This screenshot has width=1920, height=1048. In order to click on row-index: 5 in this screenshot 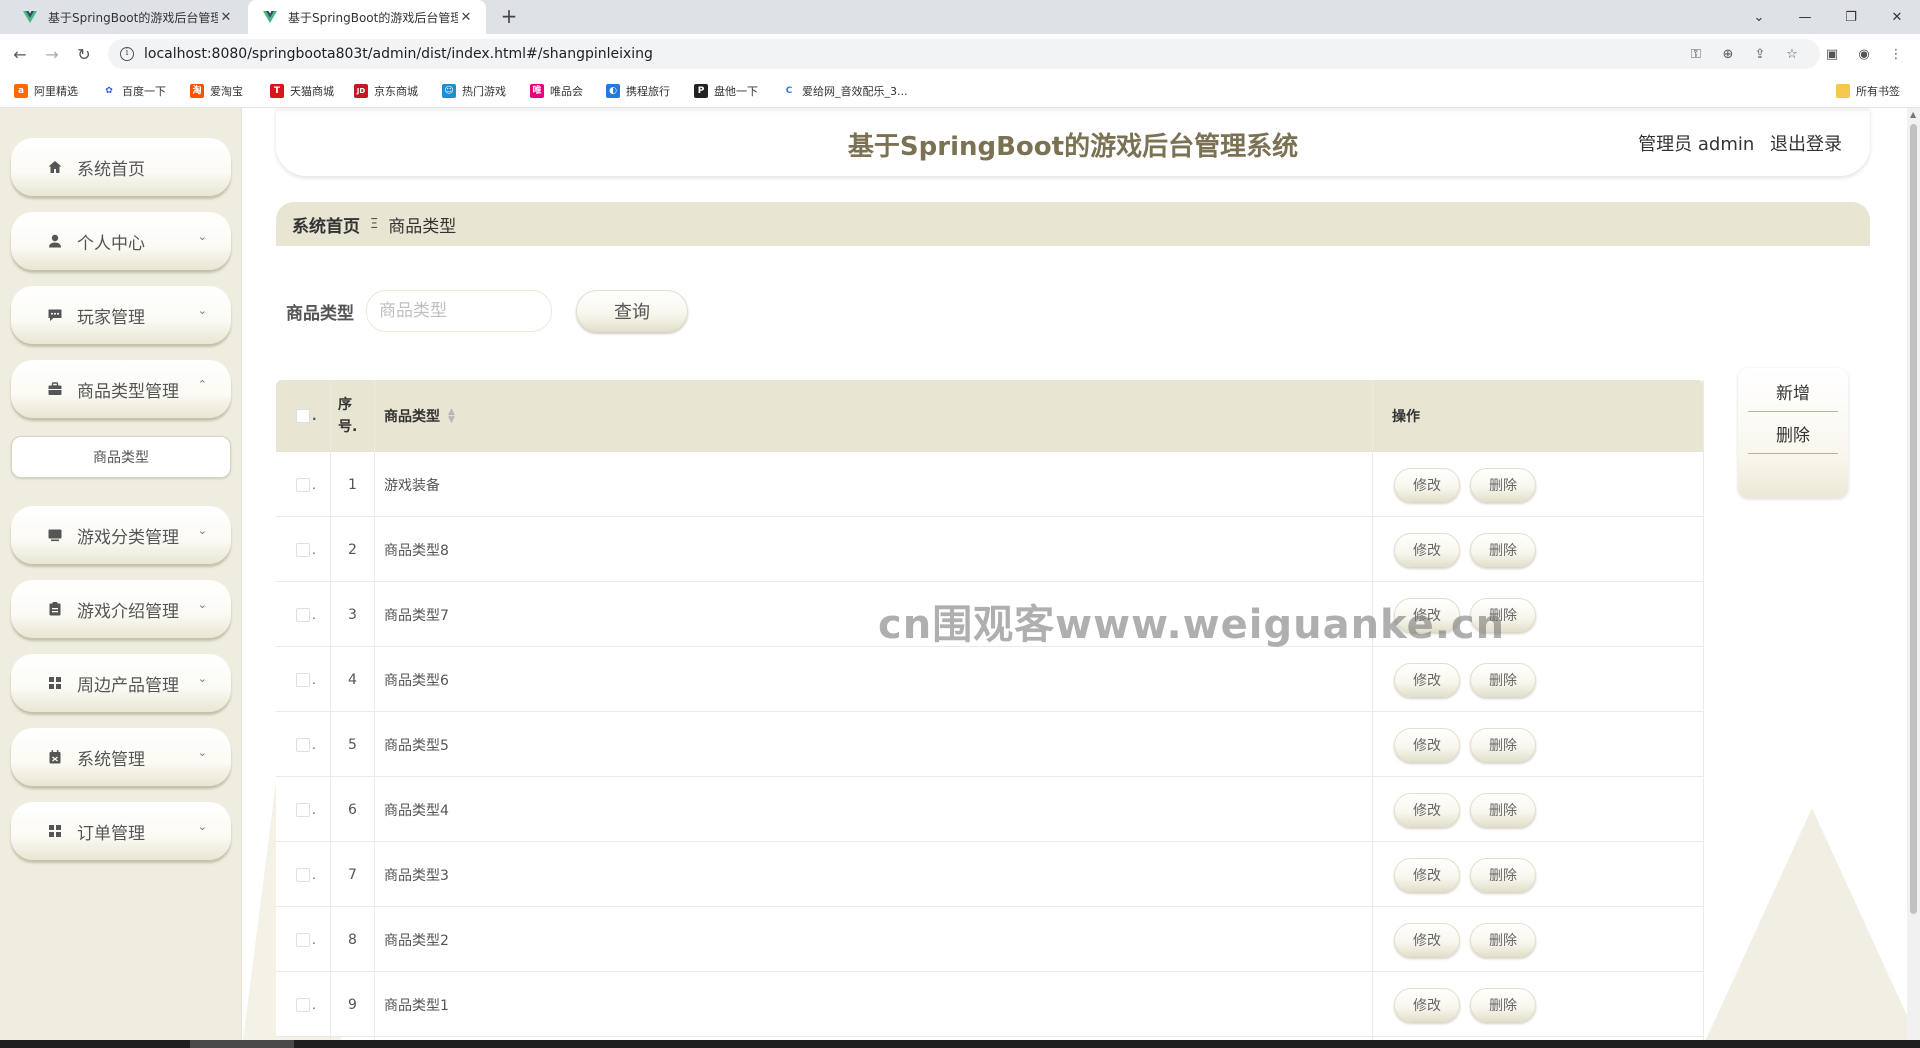, I will do `click(352, 744)`.